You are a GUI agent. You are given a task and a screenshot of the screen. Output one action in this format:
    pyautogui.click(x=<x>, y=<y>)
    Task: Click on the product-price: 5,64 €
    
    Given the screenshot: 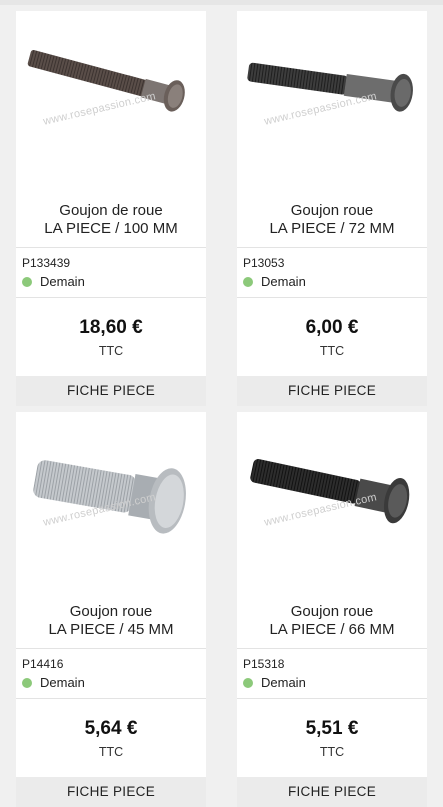 What is the action you would take?
    pyautogui.click(x=111, y=728)
    